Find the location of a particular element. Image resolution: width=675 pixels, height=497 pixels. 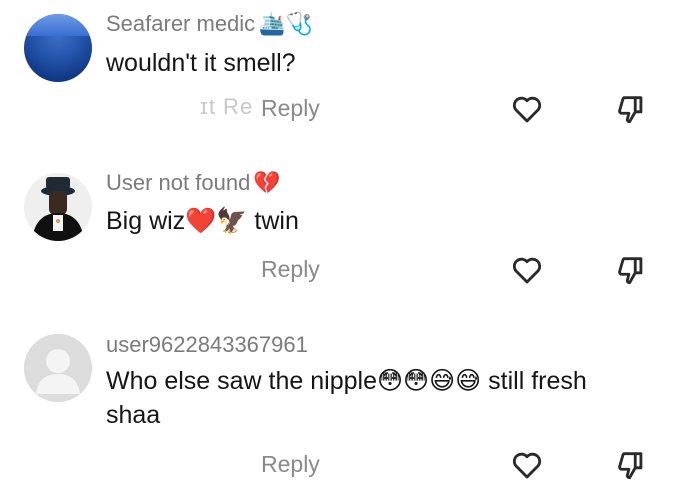

ghost-text: ɪt Re is located at coordinates (227, 106).